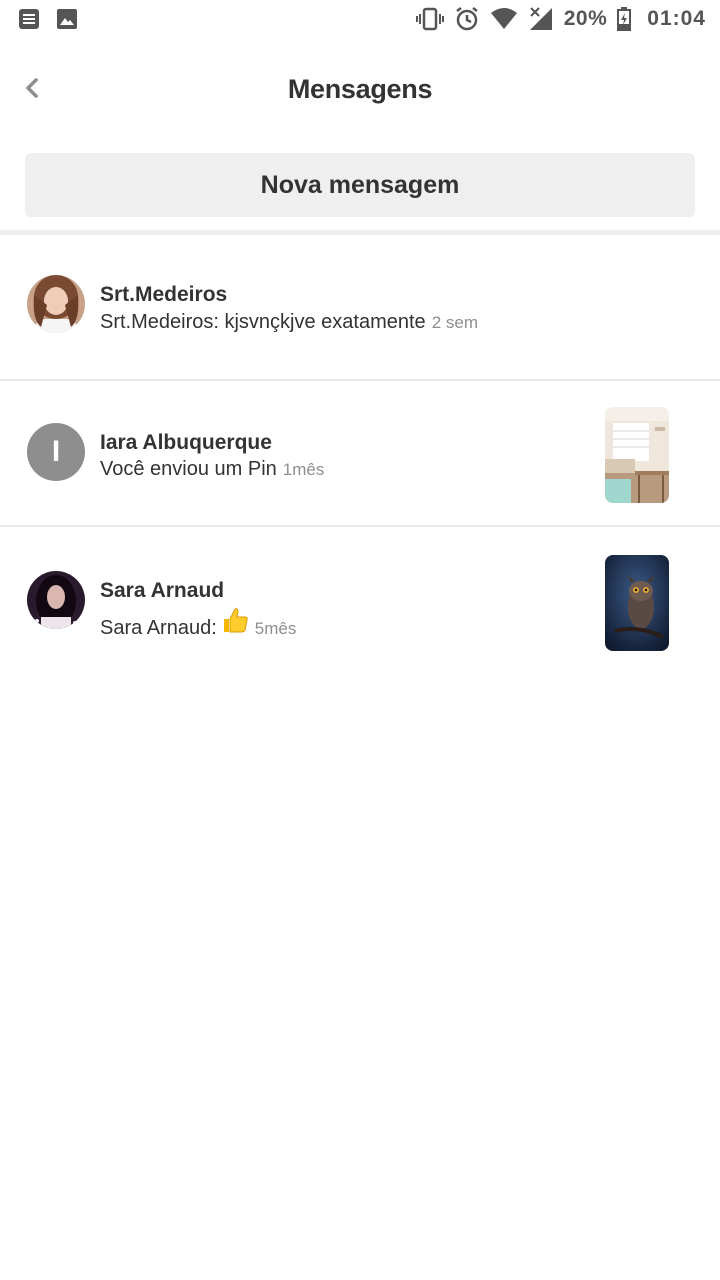 This screenshot has width=720, height=1280. Describe the element at coordinates (275, 628) in the screenshot. I see `conversation-time: 5mês` at that location.